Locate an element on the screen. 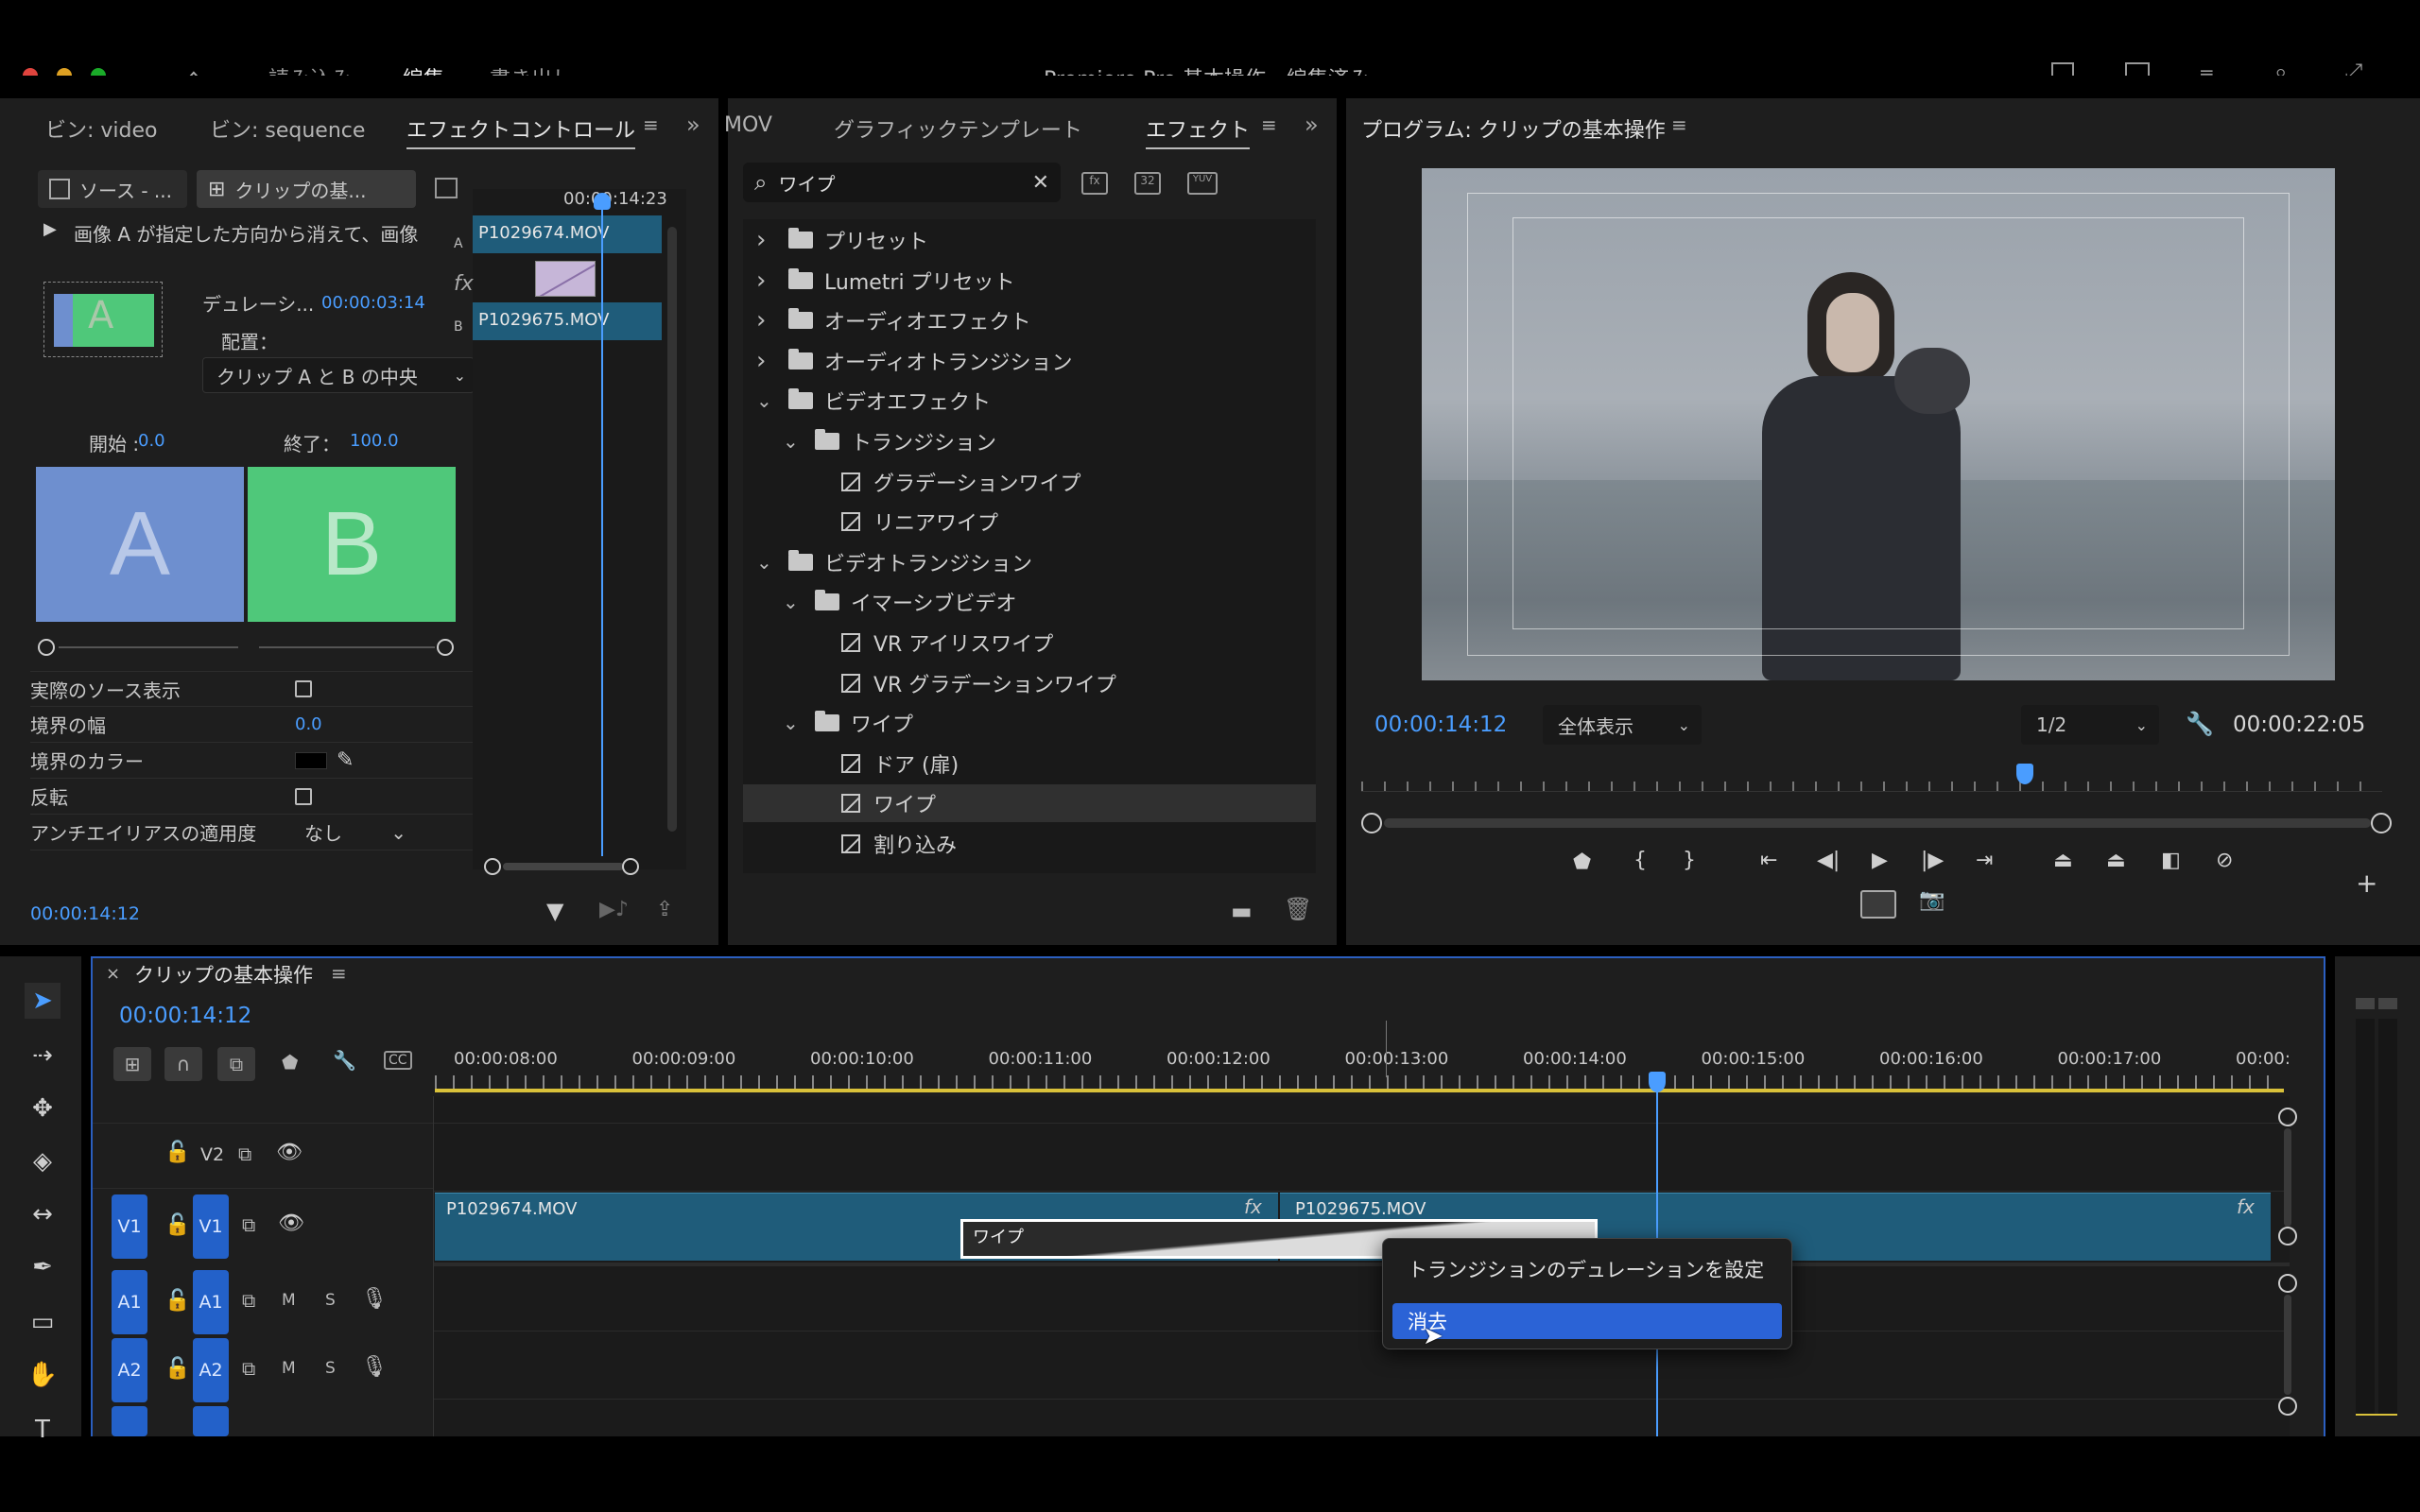  accelerated-effects-icon: fx is located at coordinates (1094, 183).